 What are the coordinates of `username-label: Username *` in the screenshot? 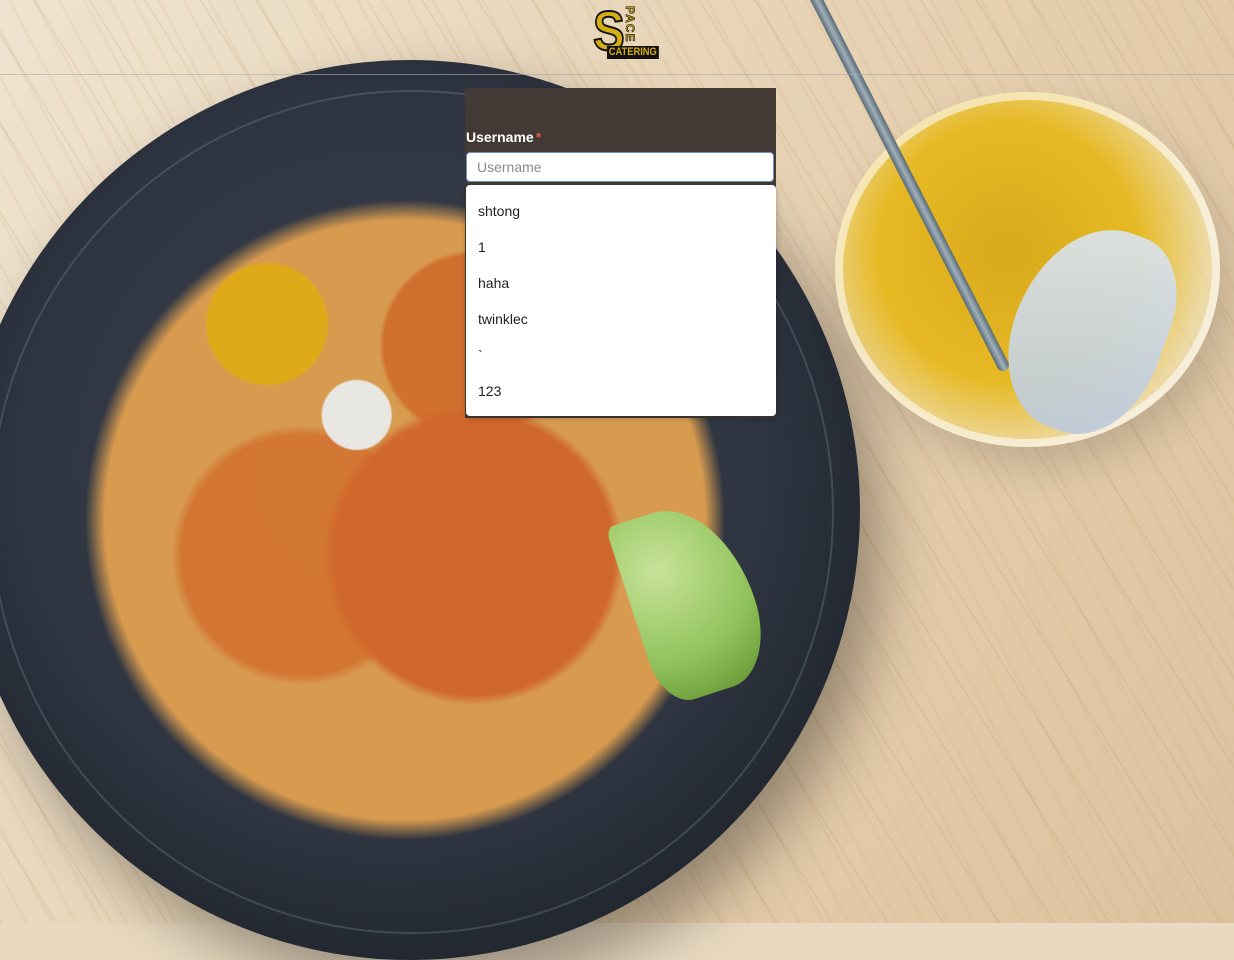 It's located at (503, 137).